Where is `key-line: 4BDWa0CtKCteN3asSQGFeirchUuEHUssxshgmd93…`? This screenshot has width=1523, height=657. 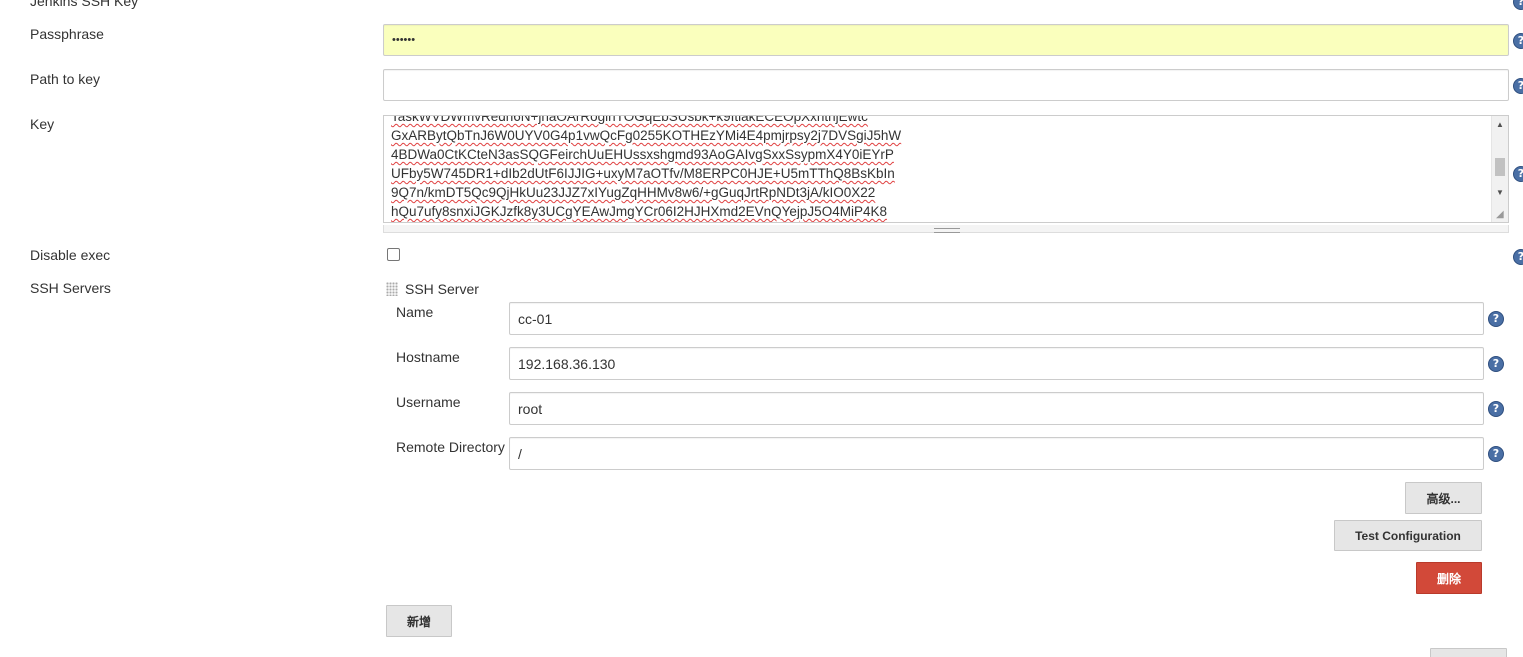 key-line: 4BDWa0CtKCteN3asSQGFeirchUuEHUssxshgmd93… is located at coordinates (642, 154).